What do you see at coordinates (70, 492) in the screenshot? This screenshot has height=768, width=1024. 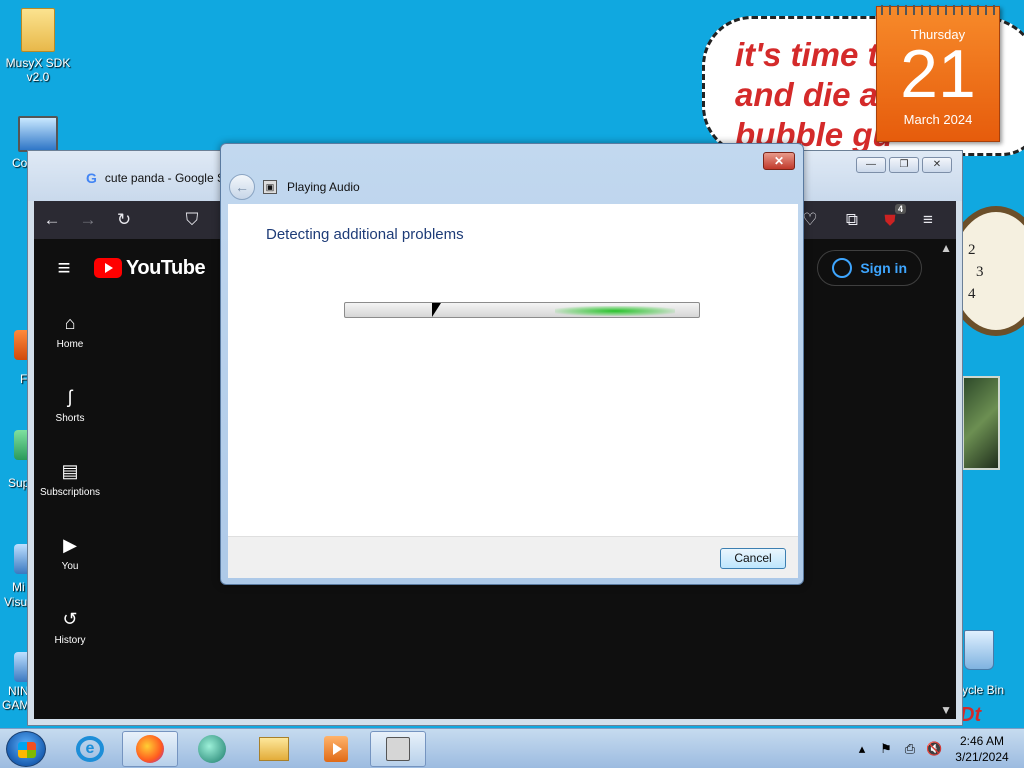 I see `sidebar-item-label: Subscriptions` at bounding box center [70, 492].